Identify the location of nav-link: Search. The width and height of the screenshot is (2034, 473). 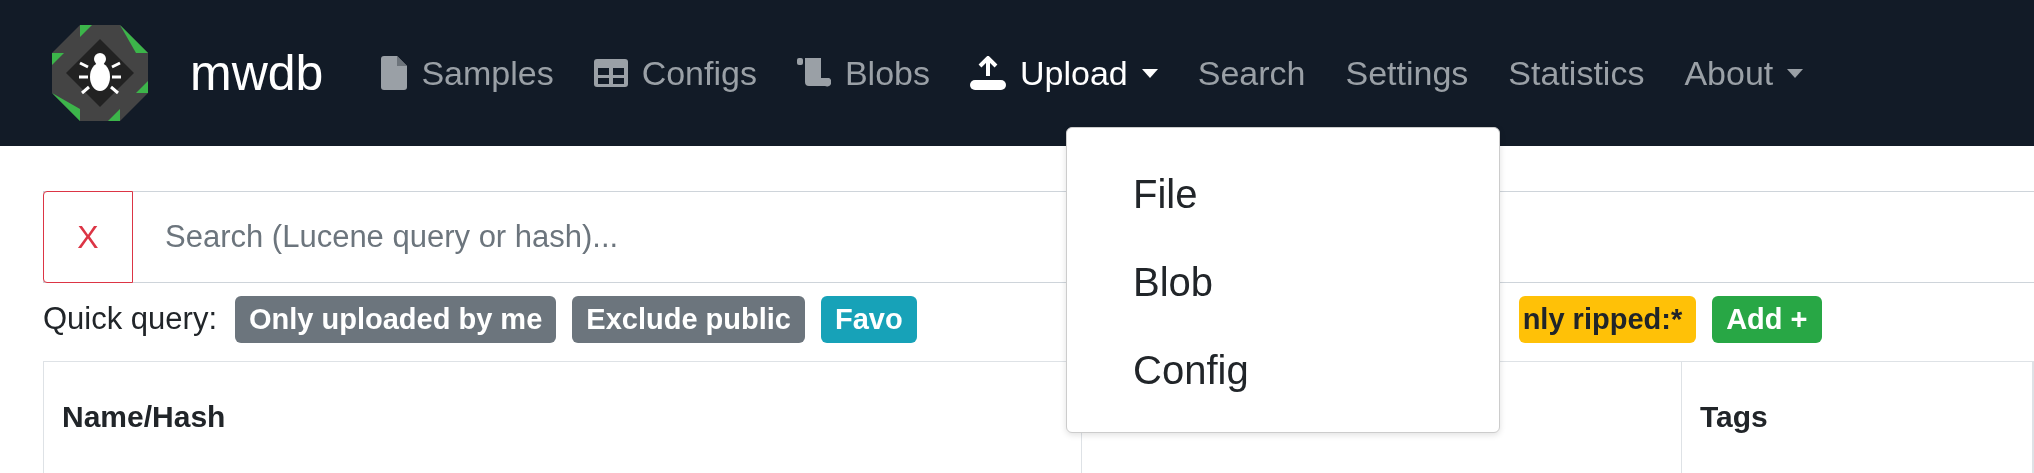
(1251, 73).